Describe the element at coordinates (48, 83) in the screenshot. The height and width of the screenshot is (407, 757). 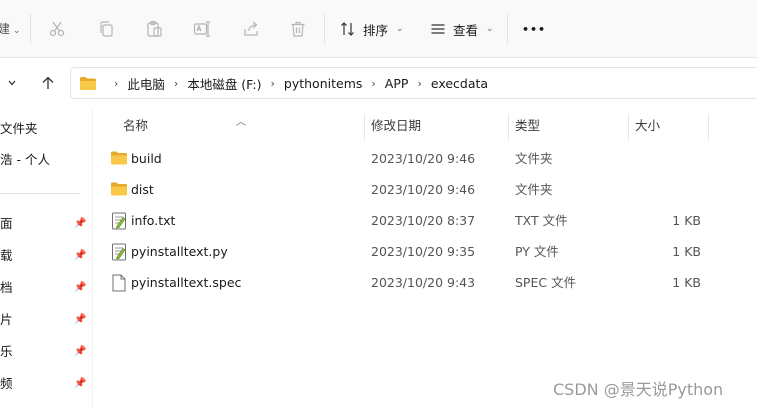
I see `up-arrow-icon` at that location.